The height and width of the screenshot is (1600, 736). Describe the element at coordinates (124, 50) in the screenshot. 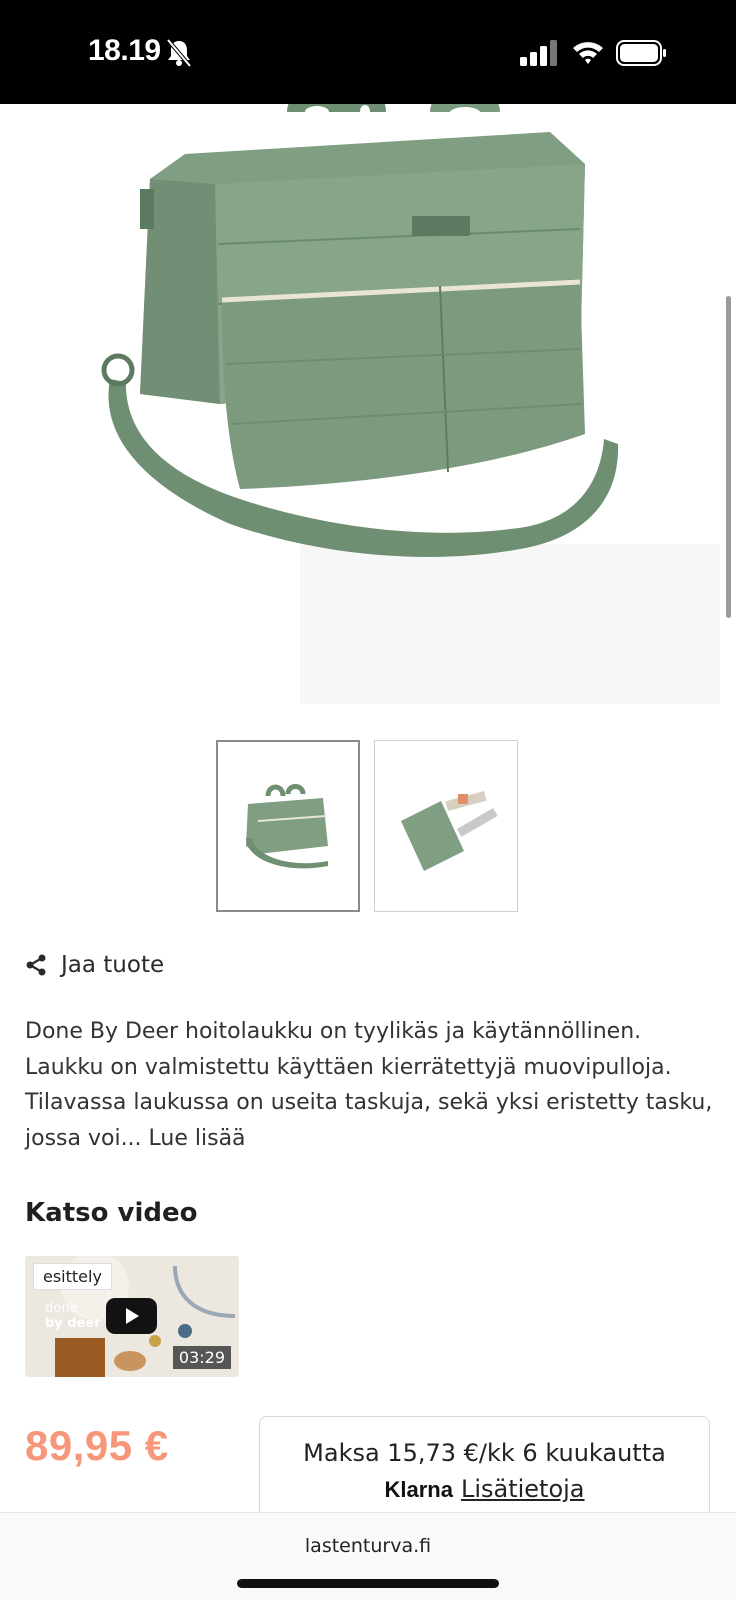

I see `status-time: 18.19` at that location.